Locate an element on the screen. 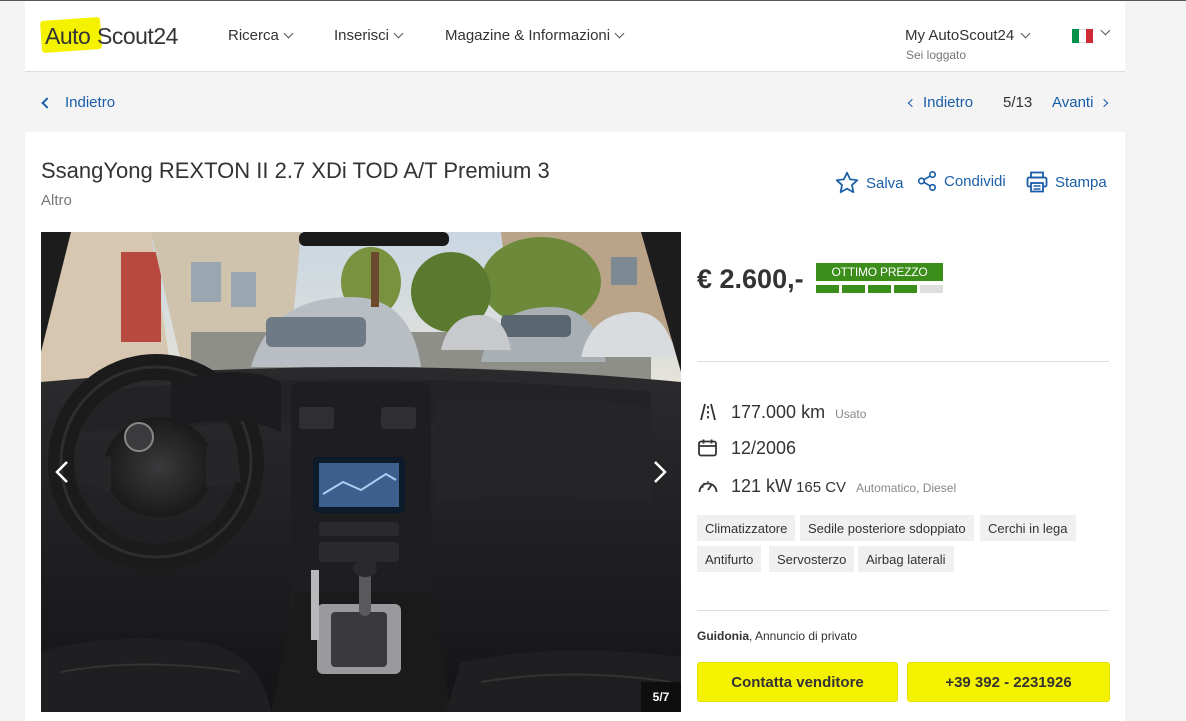  print-label: Stampa is located at coordinates (1081, 182).